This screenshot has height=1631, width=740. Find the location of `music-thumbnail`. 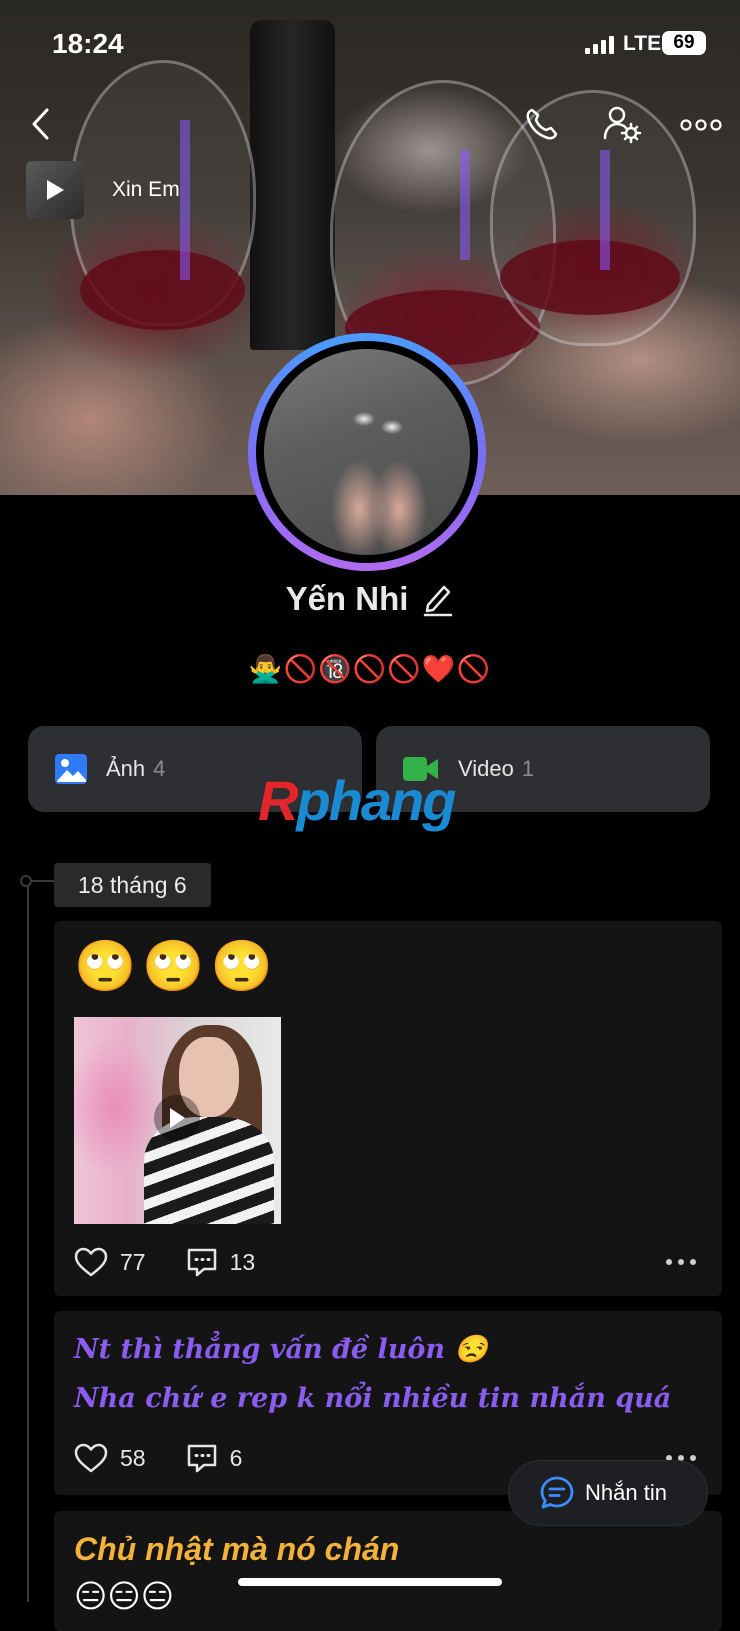

music-thumbnail is located at coordinates (55, 190).